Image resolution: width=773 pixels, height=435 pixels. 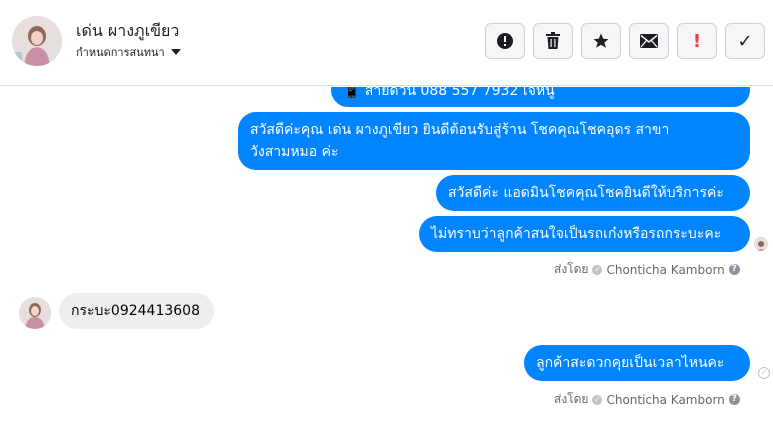 I want to click on action-toolbar: ! ✓, so click(x=625, y=41).